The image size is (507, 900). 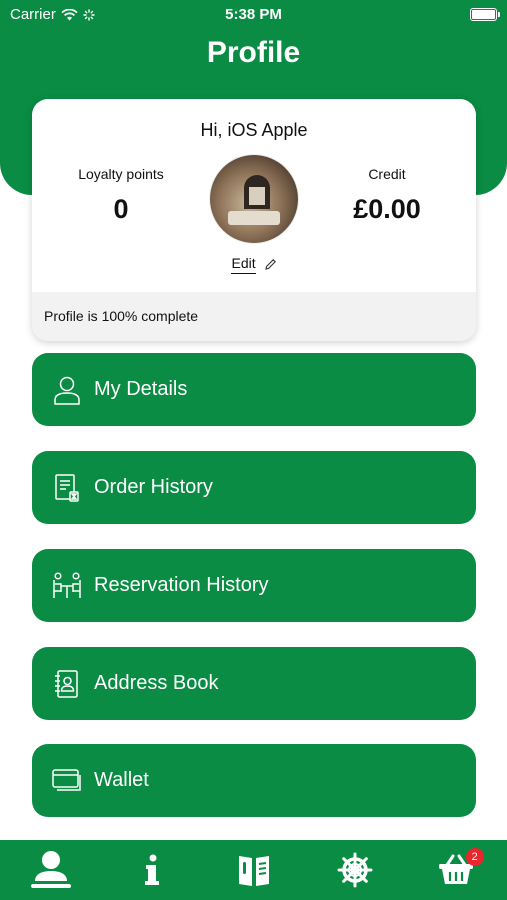 I want to click on tab-profile, so click(x=50, y=870).